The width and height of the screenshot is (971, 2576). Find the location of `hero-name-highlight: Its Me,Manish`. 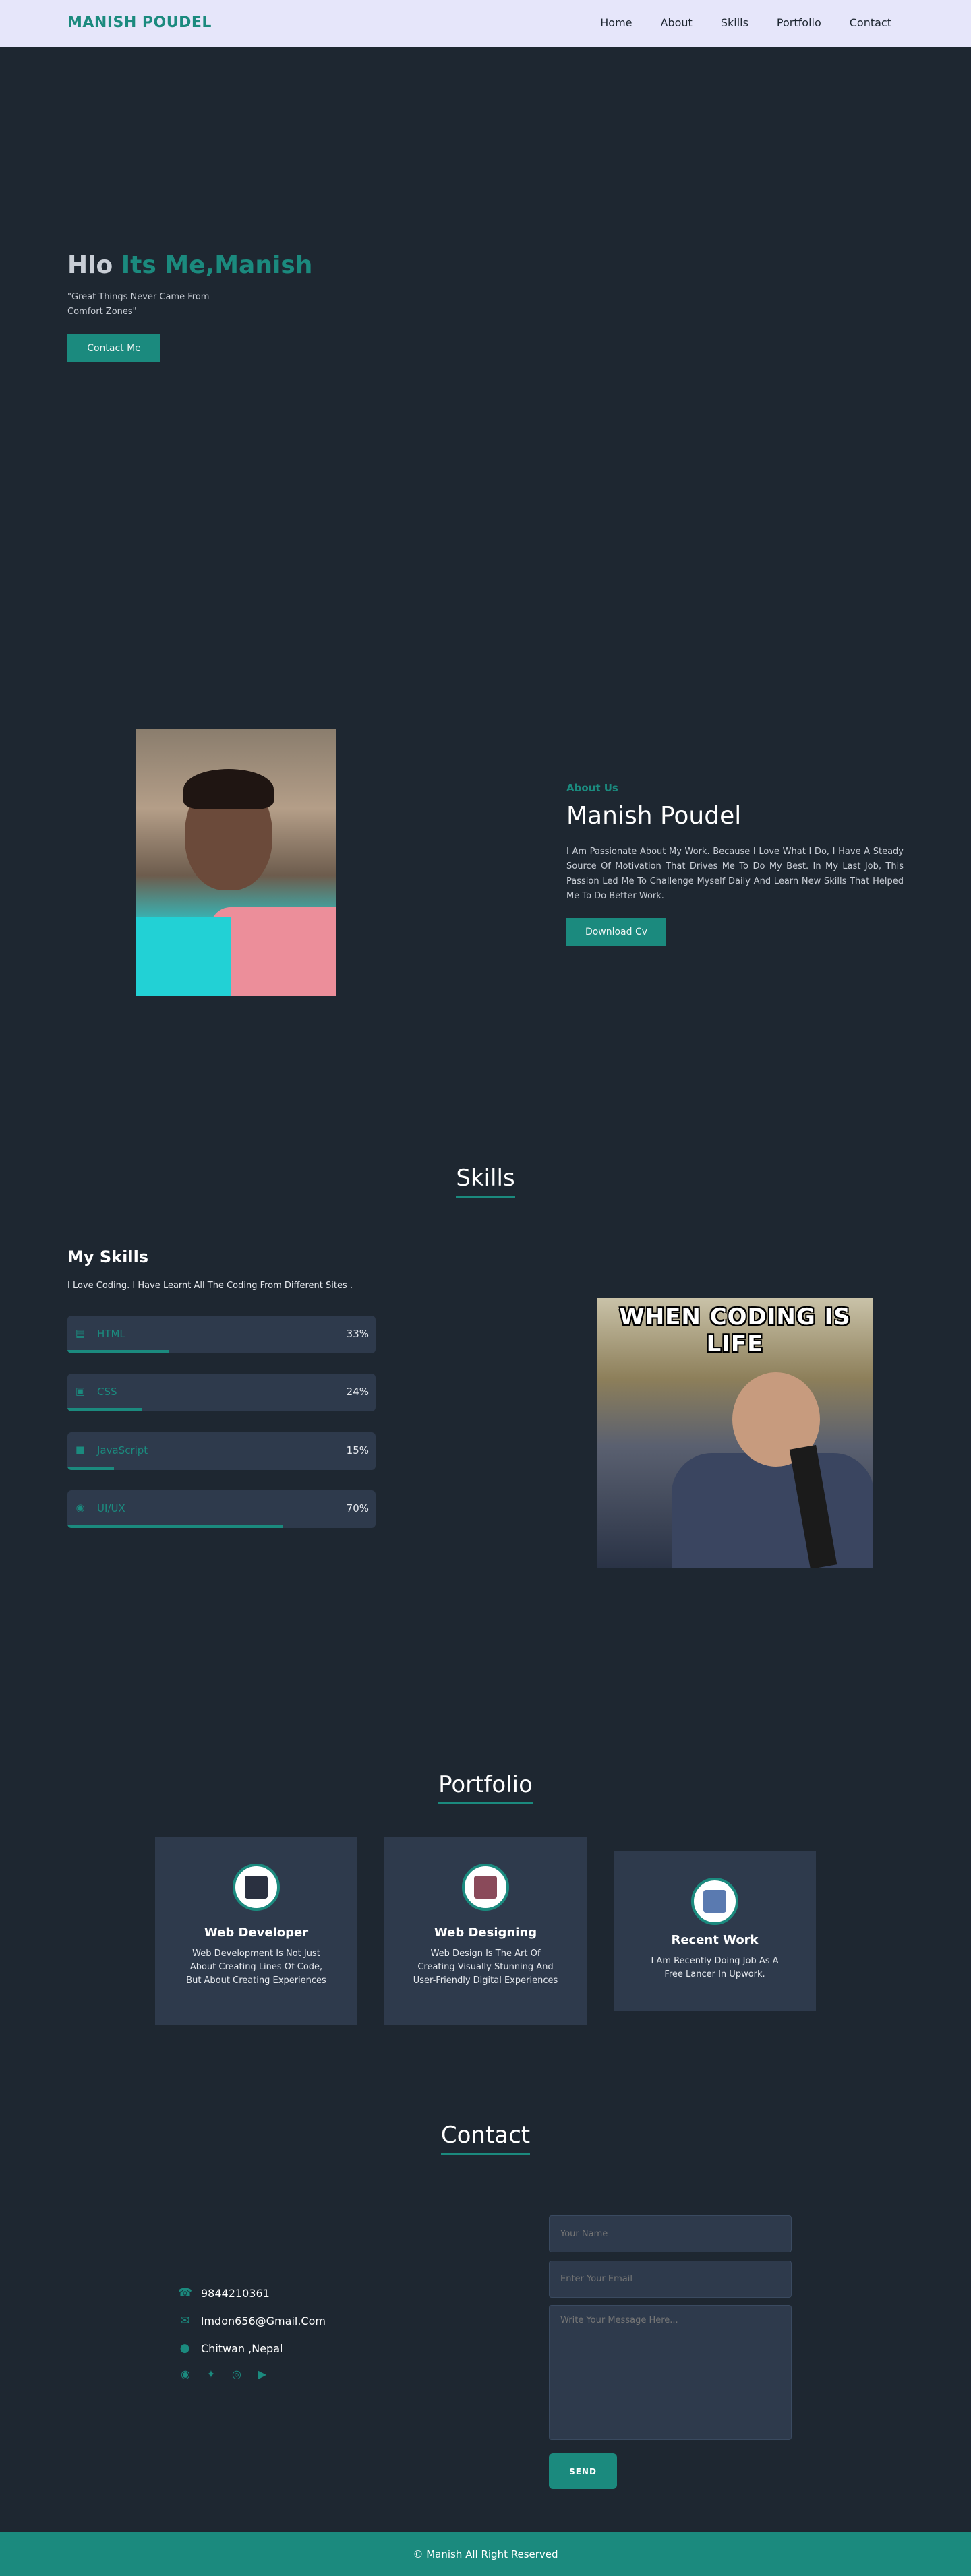

hero-name-highlight: Its Me,Manish is located at coordinates (217, 265).